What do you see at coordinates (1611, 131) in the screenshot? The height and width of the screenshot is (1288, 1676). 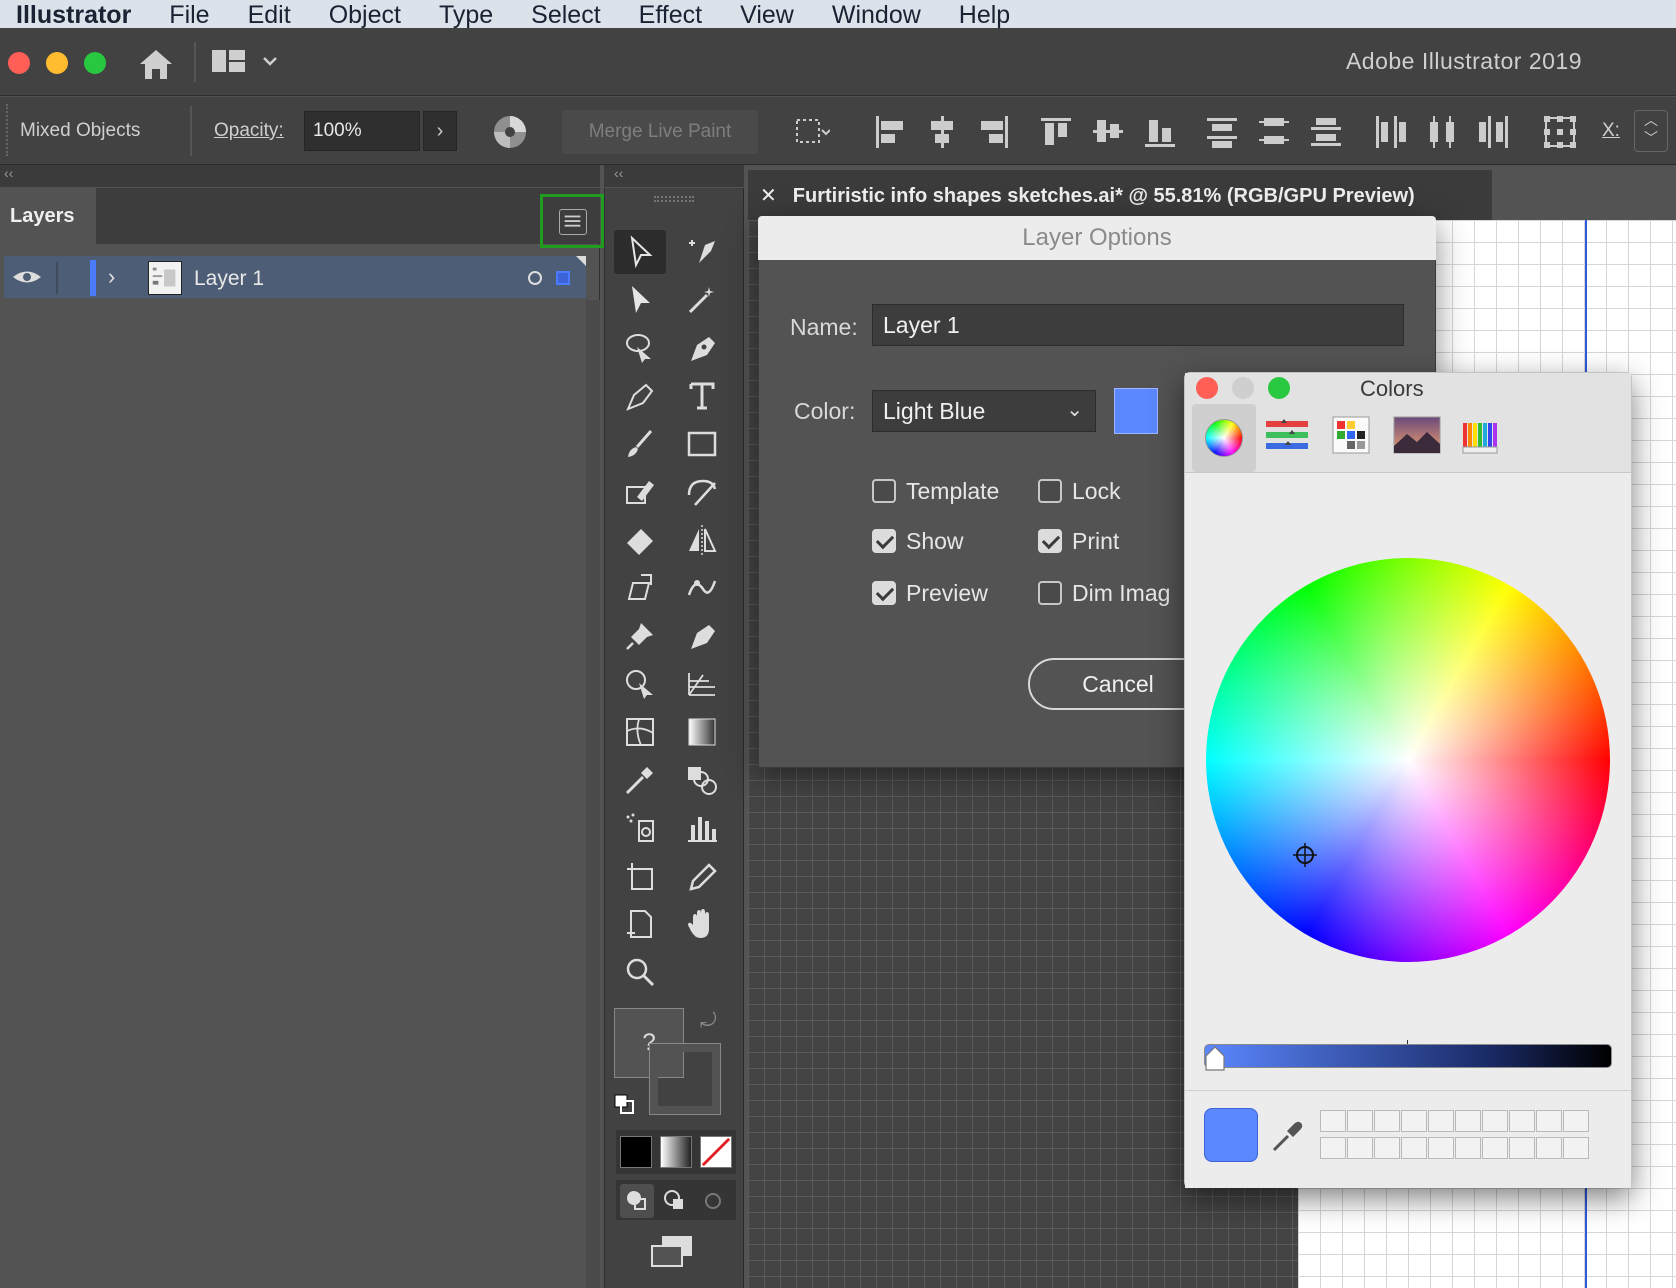 I see `x-position-label: X:` at bounding box center [1611, 131].